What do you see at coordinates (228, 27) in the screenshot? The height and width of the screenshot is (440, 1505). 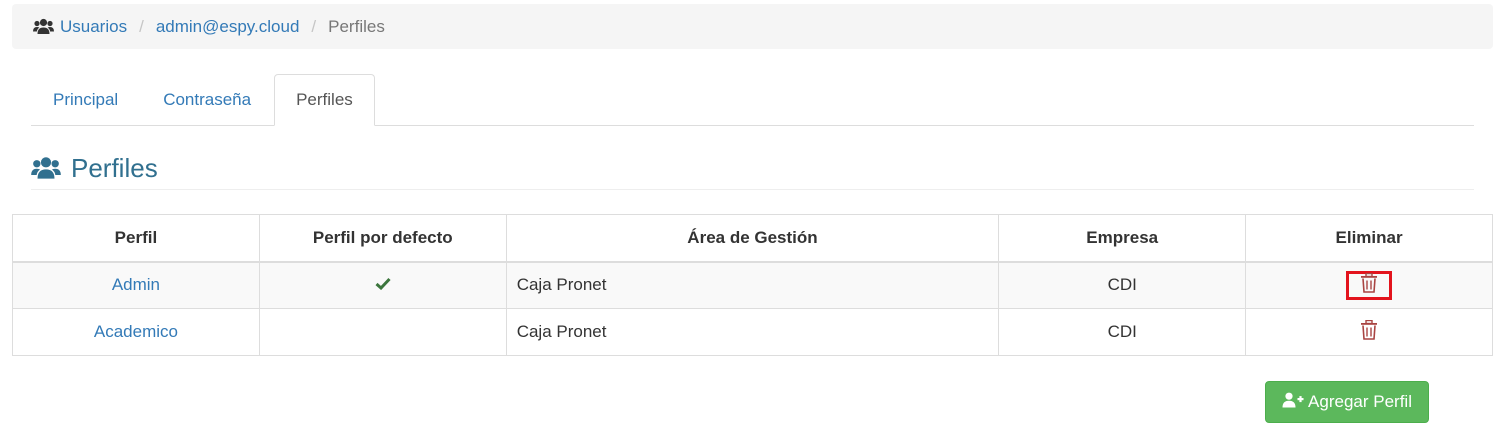 I see `breadcrumb-link-user: admin@espy.cloud` at bounding box center [228, 27].